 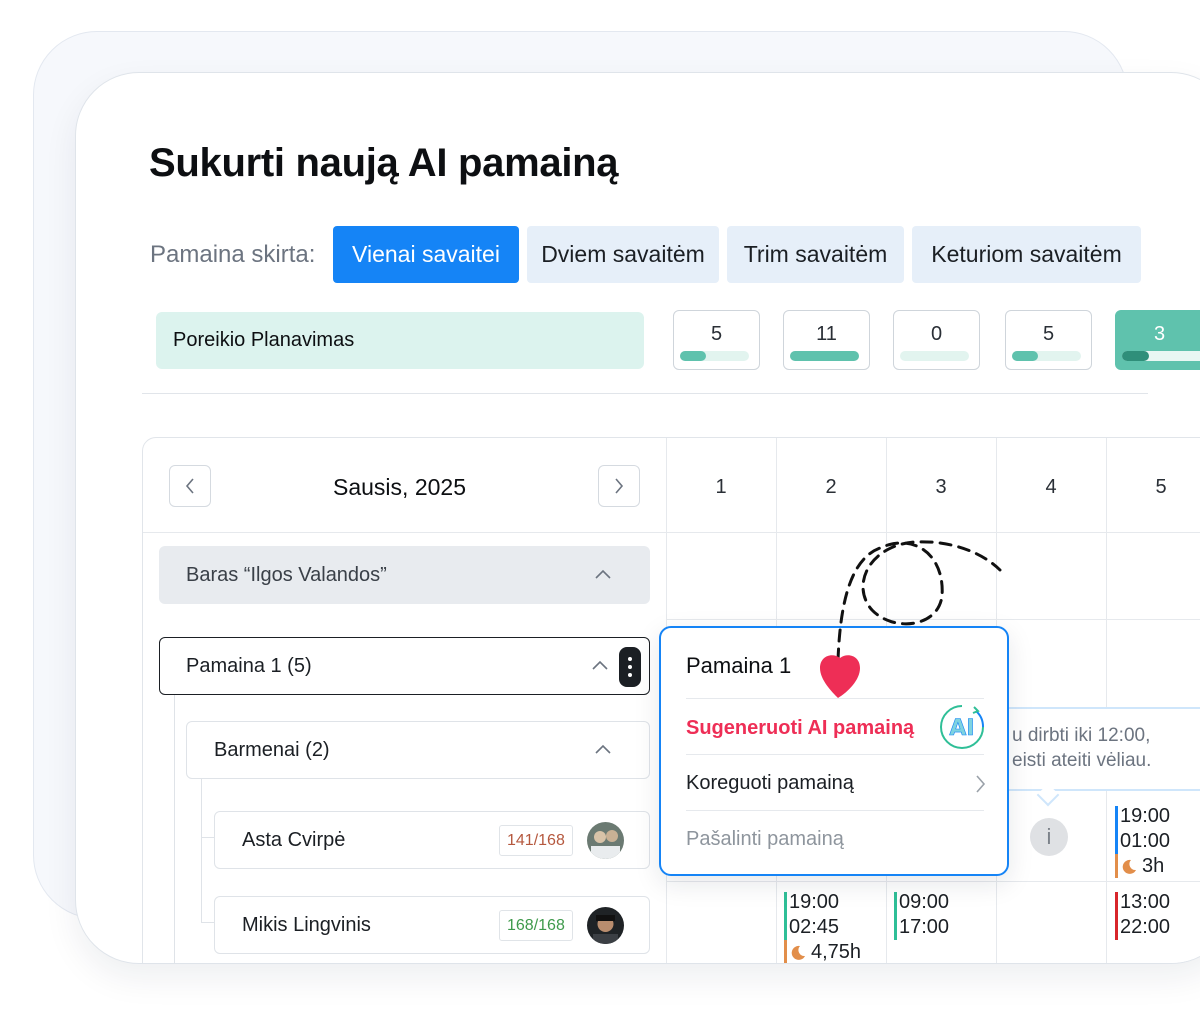 I want to click on role-row: Barmenai (2), so click(x=418, y=750).